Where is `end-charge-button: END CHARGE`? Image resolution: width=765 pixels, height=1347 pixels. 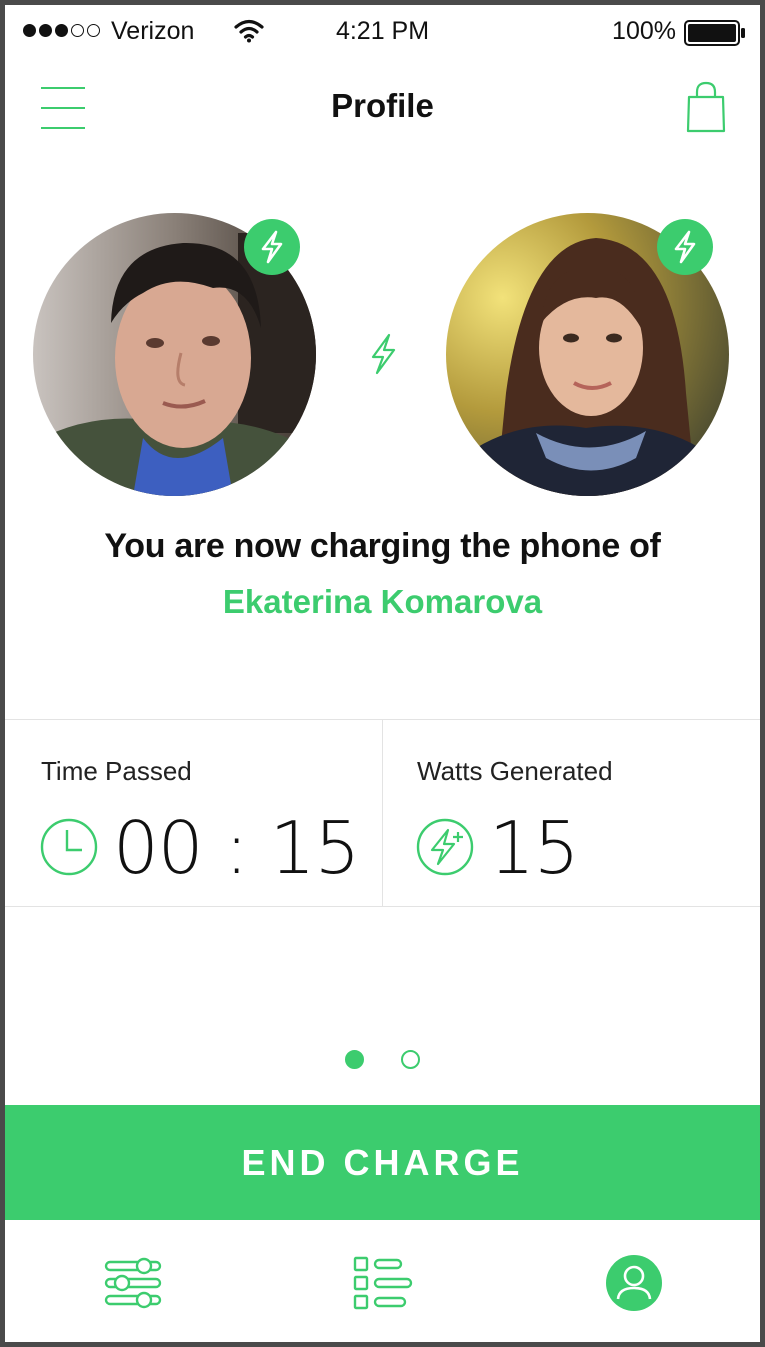 end-charge-button: END CHARGE is located at coordinates (382, 1162).